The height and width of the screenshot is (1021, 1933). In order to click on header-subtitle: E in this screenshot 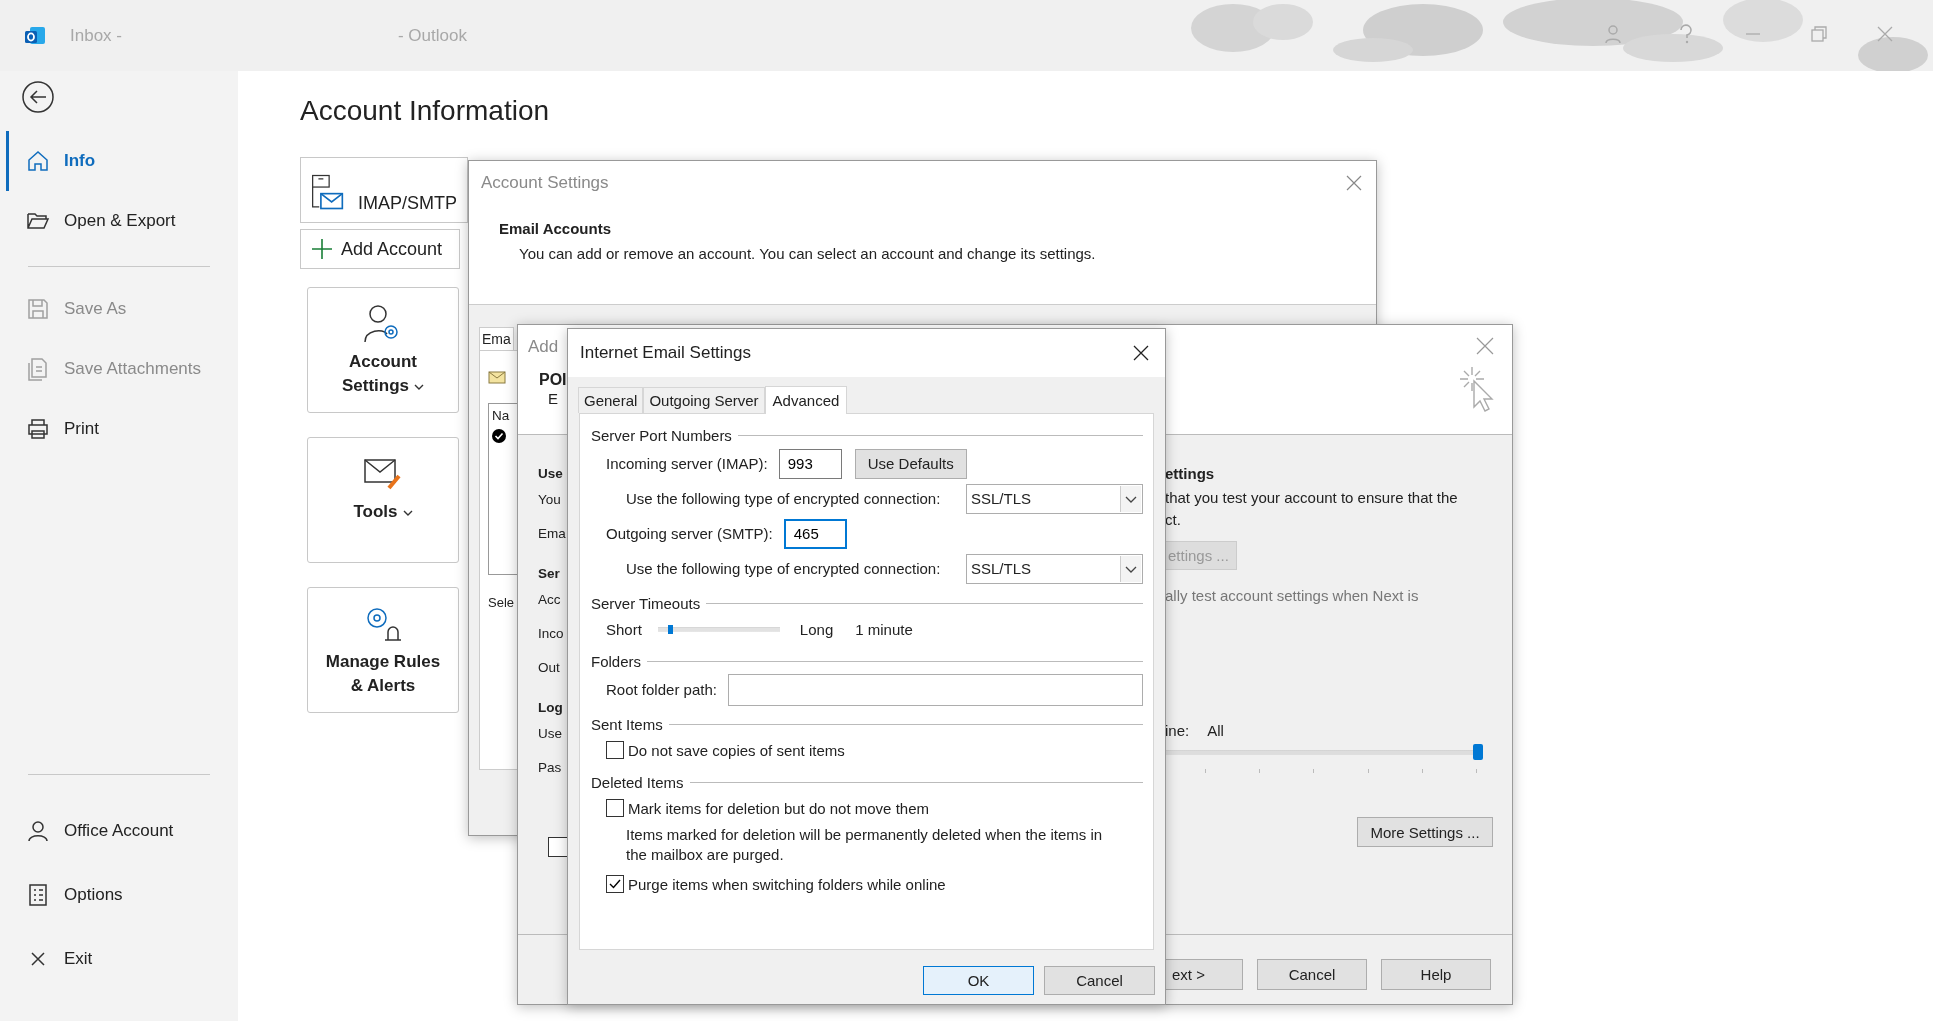, I will do `click(553, 398)`.